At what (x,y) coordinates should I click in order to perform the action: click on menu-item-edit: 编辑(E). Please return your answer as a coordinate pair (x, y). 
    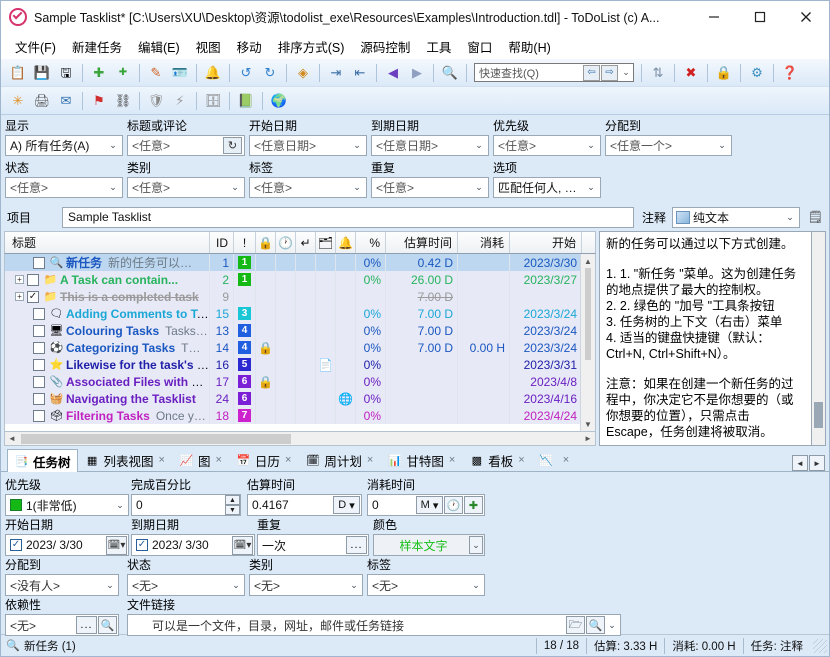
    Looking at the image, I should click on (159, 46).